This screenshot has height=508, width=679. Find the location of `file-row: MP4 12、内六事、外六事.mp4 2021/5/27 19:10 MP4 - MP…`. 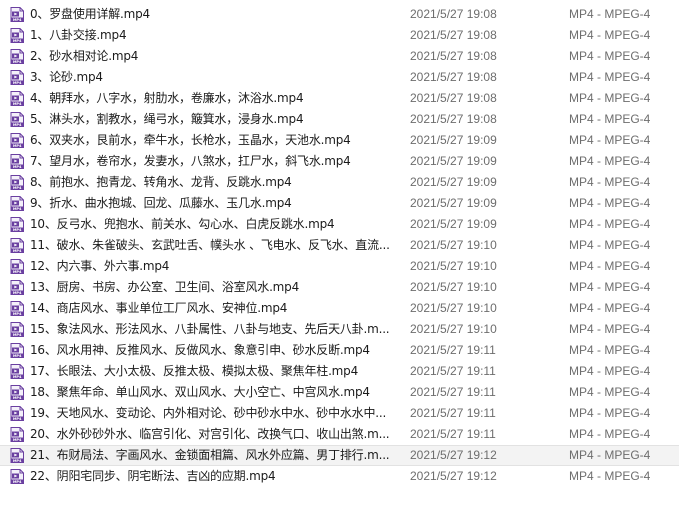

file-row: MP4 12、内六事、外六事.mp4 2021/5/27 19:10 MP4 - MP… is located at coordinates (339, 266).